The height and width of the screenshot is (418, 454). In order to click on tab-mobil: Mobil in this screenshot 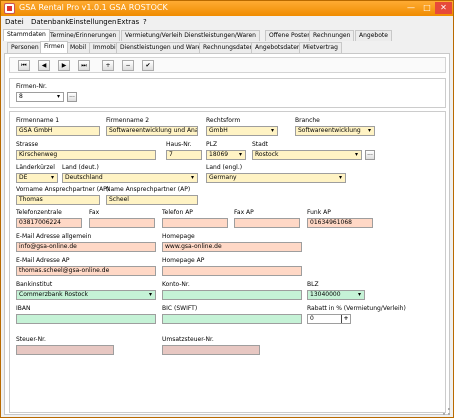, I will do `click(78, 47)`.